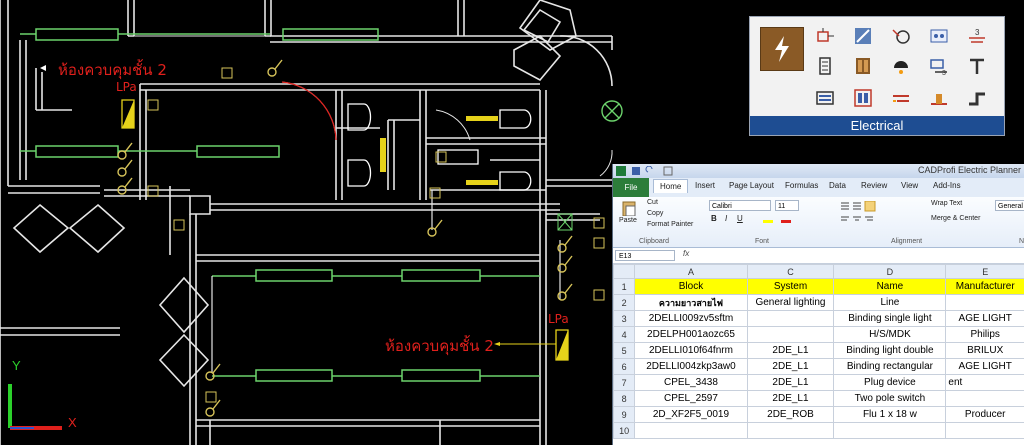 The image size is (1024, 445). Describe the element at coordinates (1009, 205) in the screenshot. I see `number-format-select: General` at that location.